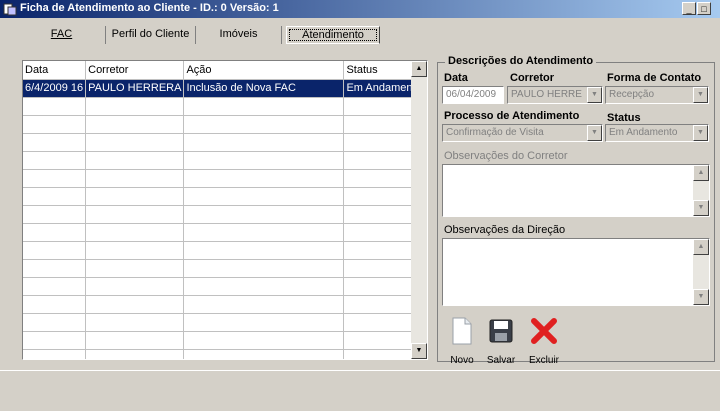 The image size is (720, 411). What do you see at coordinates (239, 35) in the screenshot?
I see `tab-imoveis: Imóveis` at bounding box center [239, 35].